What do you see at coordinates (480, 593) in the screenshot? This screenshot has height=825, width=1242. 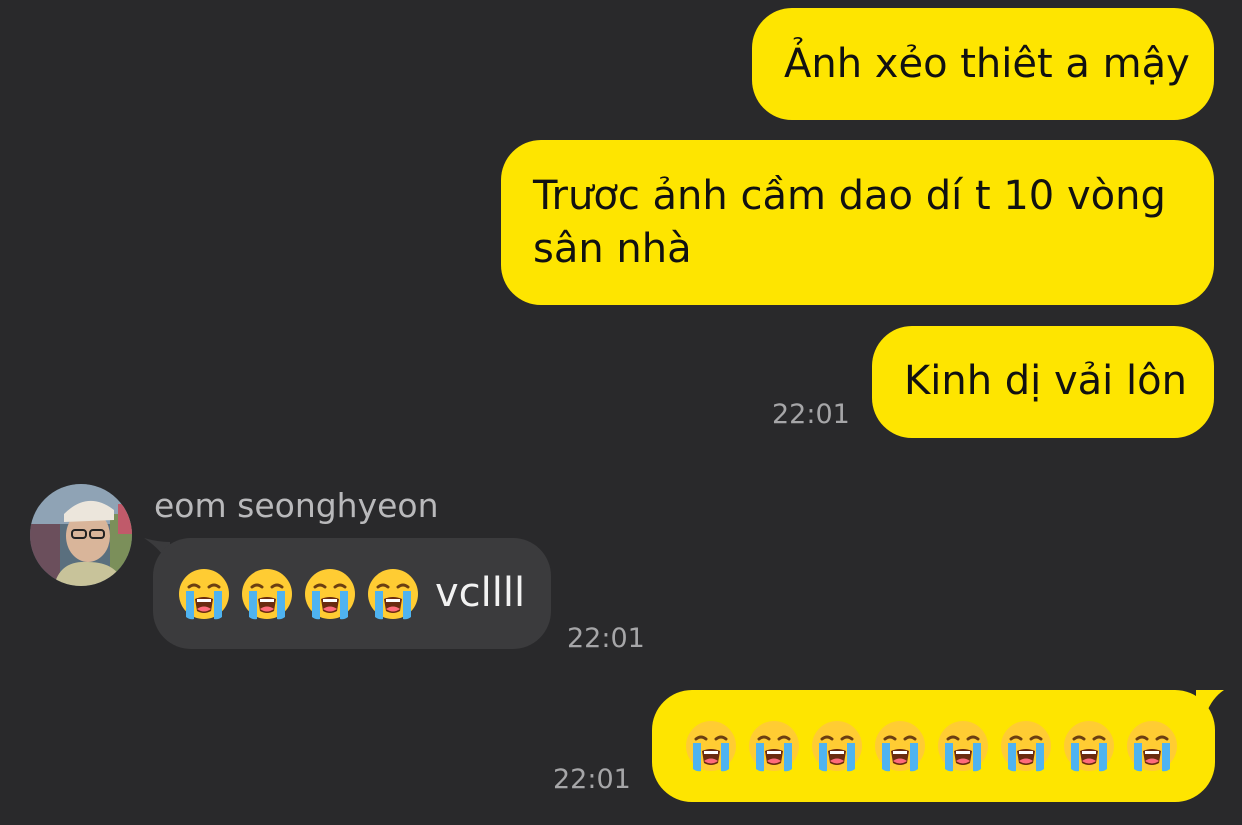 I see `message-text: vcllll` at bounding box center [480, 593].